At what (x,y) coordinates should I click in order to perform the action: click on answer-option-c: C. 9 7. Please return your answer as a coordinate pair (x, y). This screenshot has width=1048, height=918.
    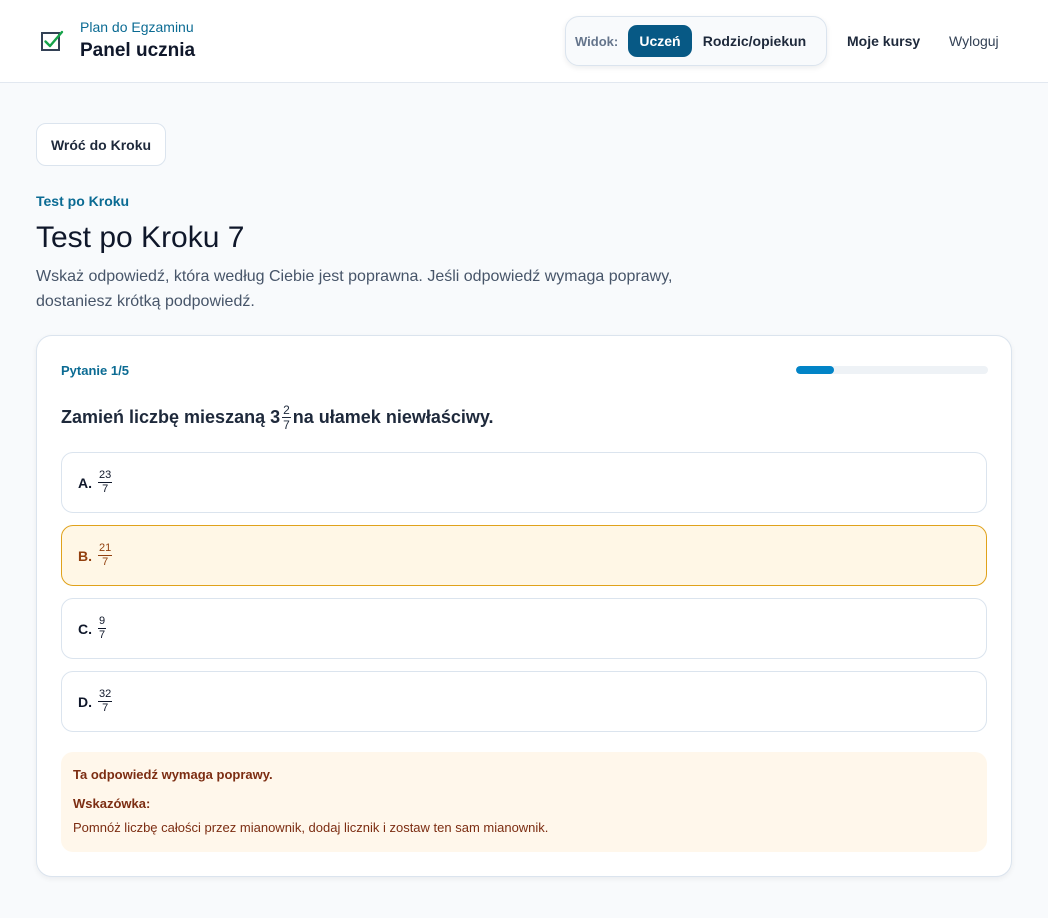
    Looking at the image, I should click on (524, 628).